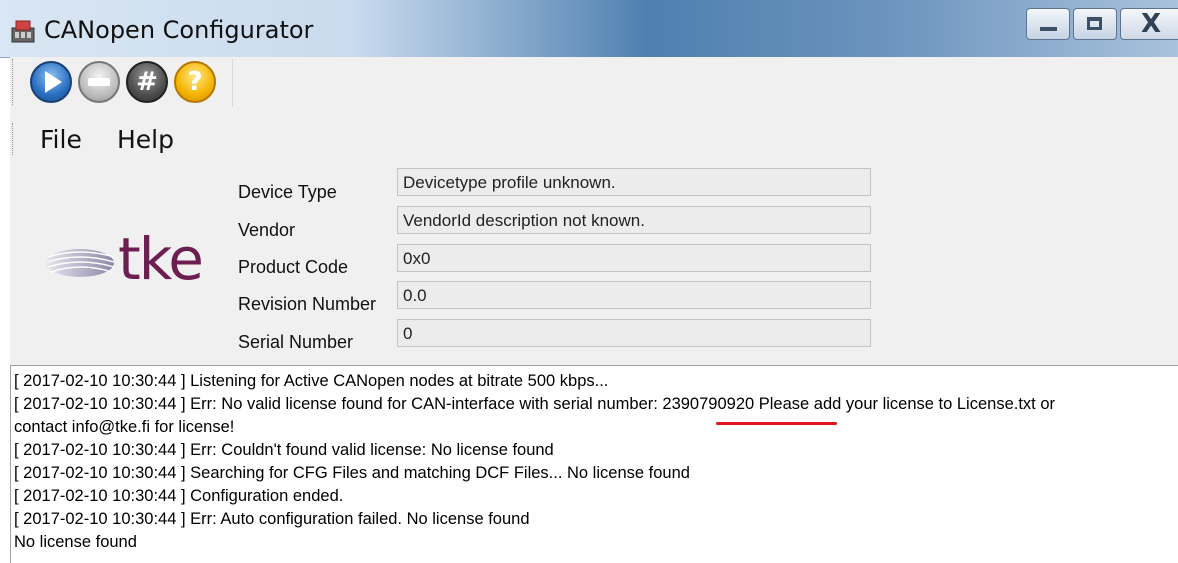  Describe the element at coordinates (634, 333) in the screenshot. I see `serial-number-field: 0` at that location.